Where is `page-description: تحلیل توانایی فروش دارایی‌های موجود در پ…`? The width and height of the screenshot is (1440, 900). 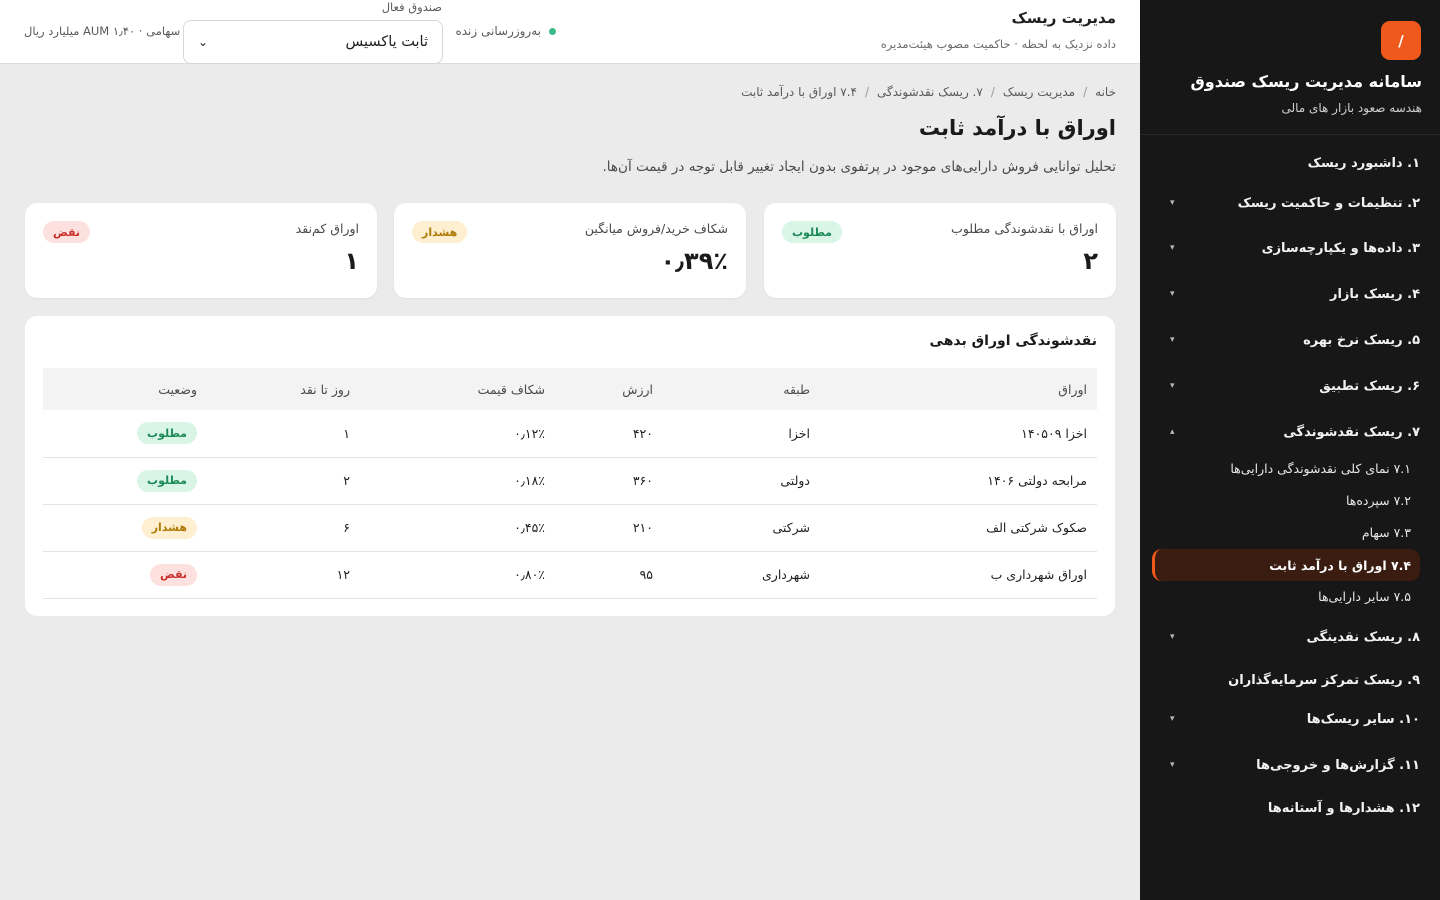 page-description: تحلیل توانایی فروش دارایی‌های موجود در پ… is located at coordinates (859, 167).